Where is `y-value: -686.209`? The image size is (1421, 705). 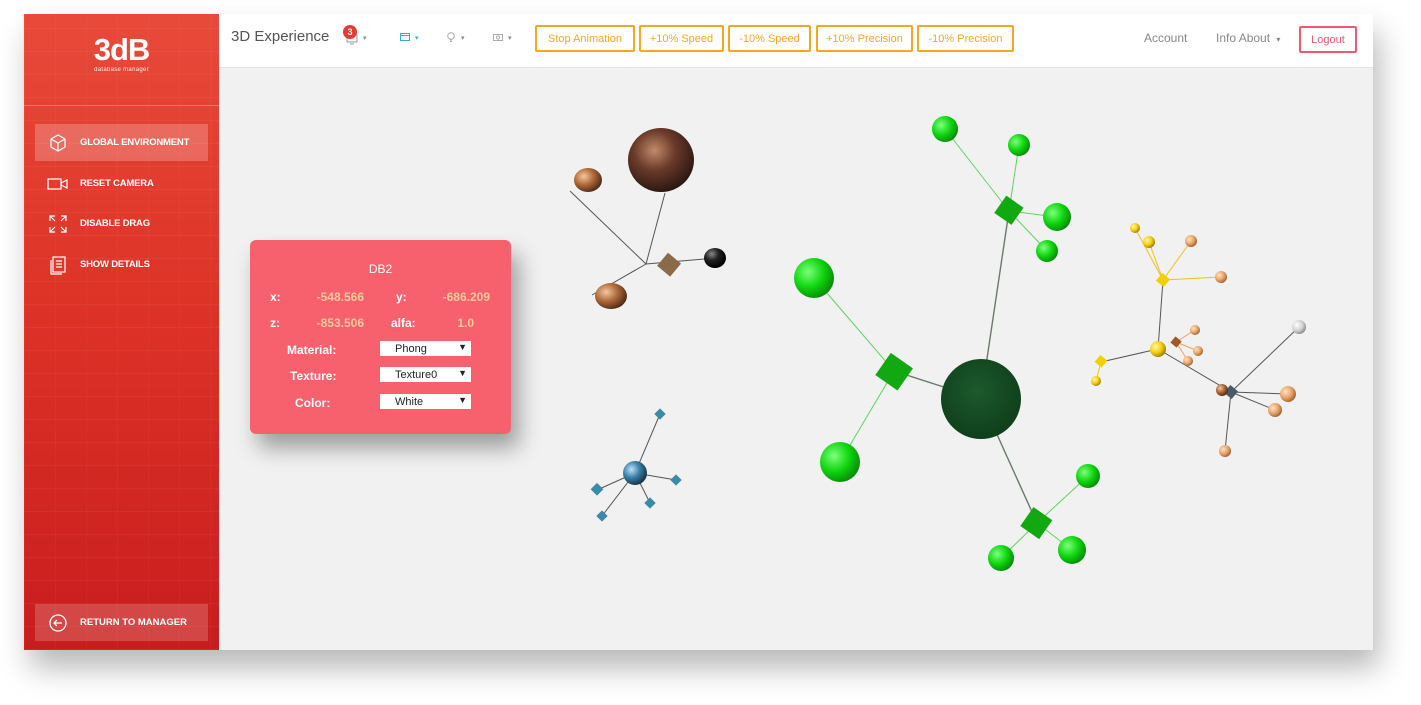
y-value: -686.209 is located at coordinates (466, 297).